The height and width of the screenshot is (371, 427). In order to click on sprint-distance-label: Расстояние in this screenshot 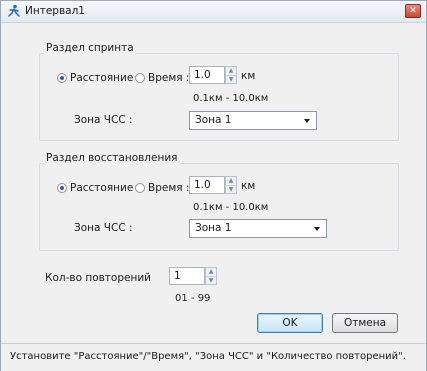, I will do `click(102, 78)`.